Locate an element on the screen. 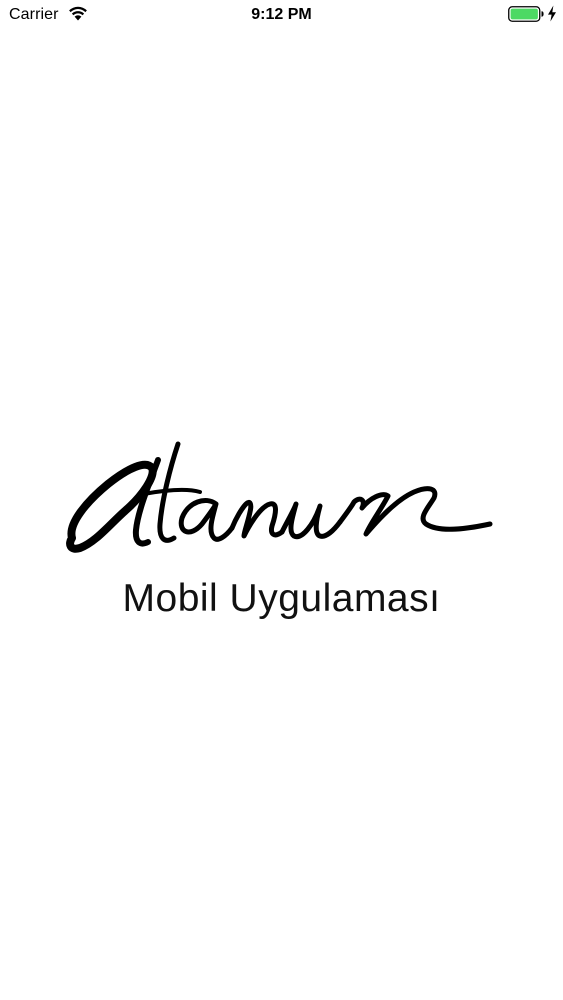 This screenshot has width=563, height=1000. status-bar: Carrier 9:12 PM is located at coordinates (281, 15).